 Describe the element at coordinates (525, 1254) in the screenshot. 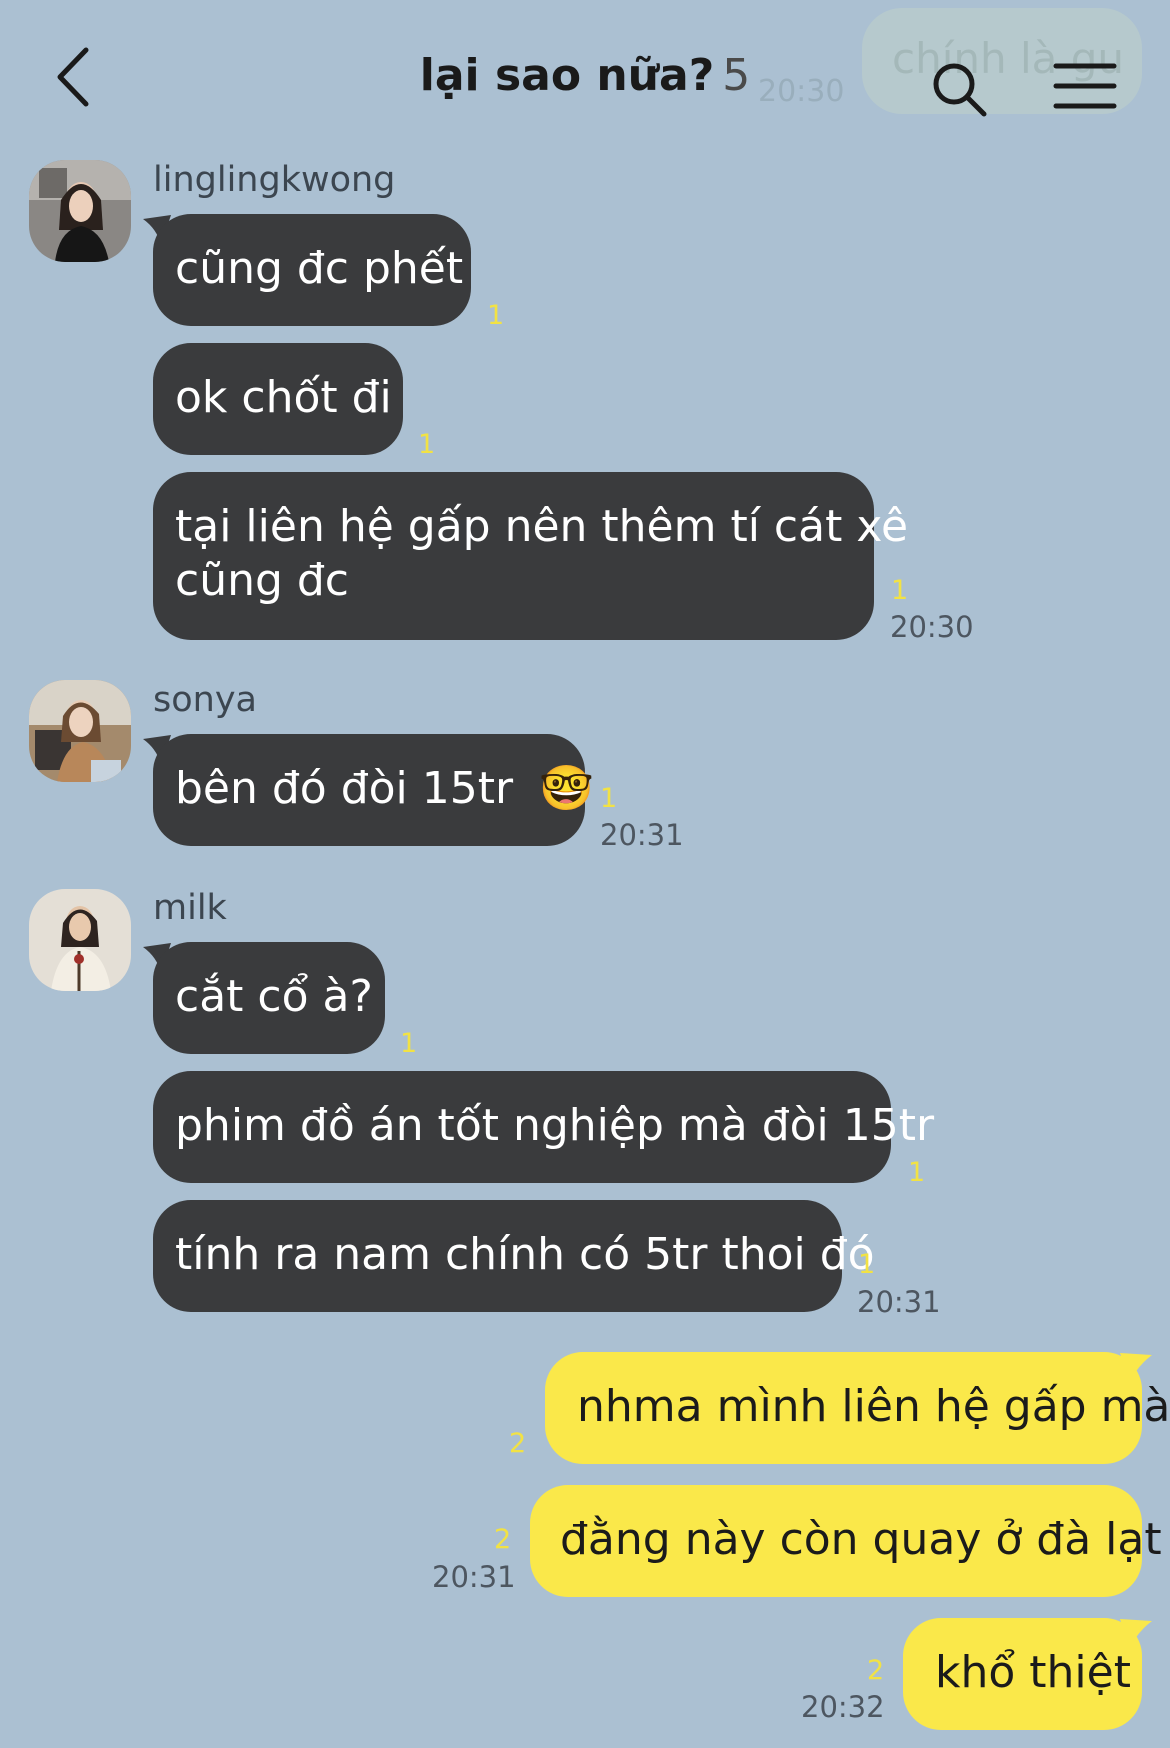

I see `message-text: tính ra nam chính có 5tr thoi đó` at that location.